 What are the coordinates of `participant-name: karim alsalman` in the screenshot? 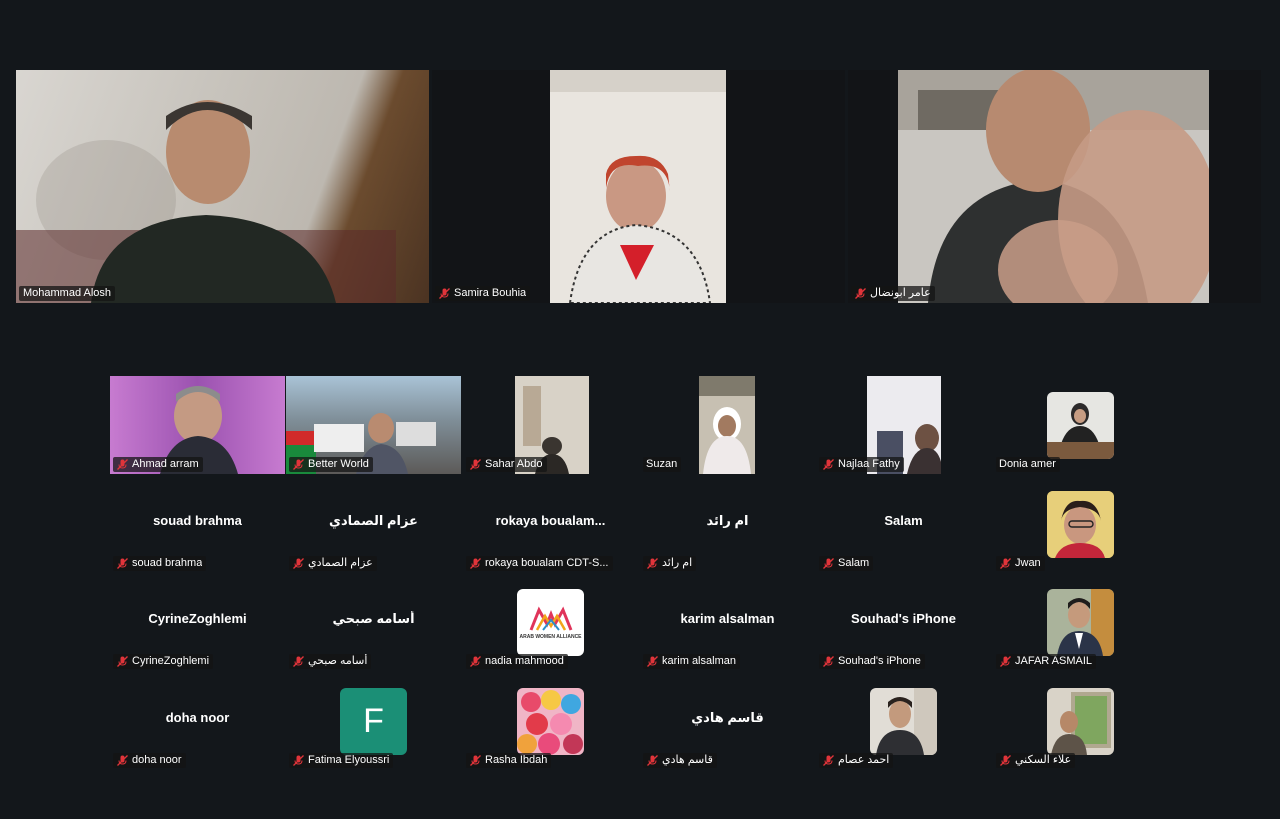 It's located at (699, 661).